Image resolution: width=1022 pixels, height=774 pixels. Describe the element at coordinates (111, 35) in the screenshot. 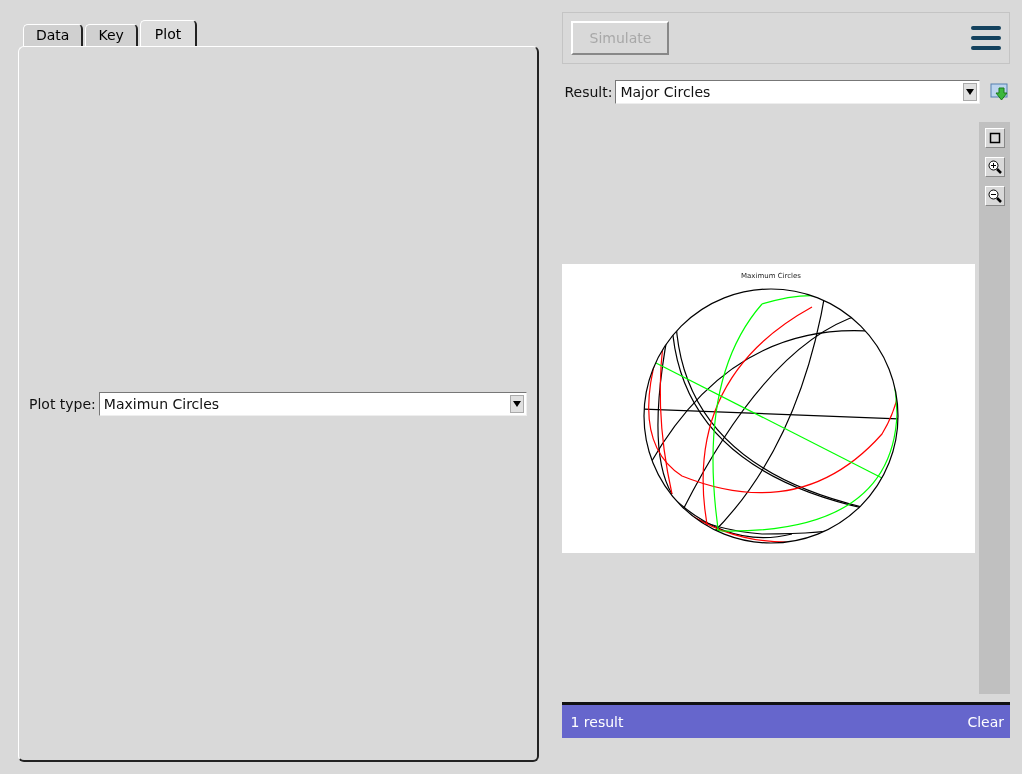

I see `tab: Key` at that location.